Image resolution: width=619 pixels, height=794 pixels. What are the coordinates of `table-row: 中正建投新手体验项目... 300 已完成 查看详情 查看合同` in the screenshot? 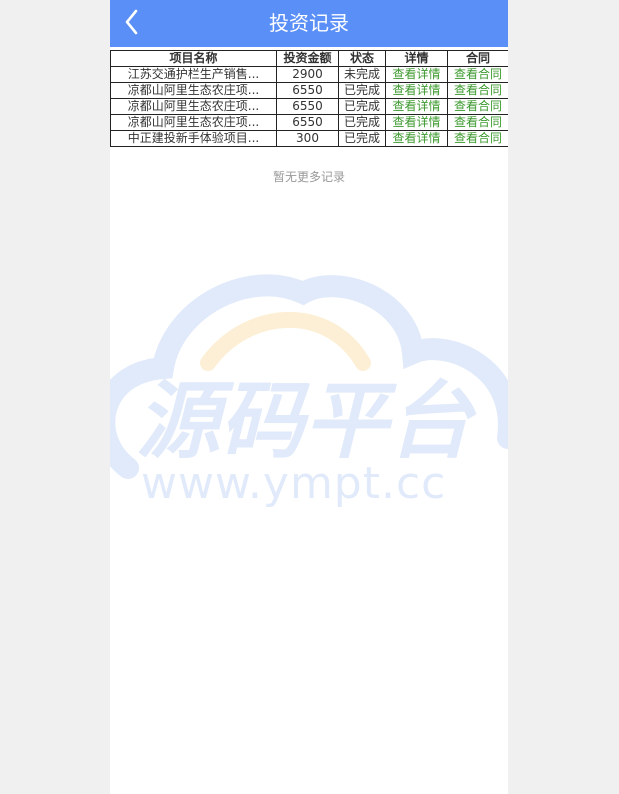 It's located at (309, 138).